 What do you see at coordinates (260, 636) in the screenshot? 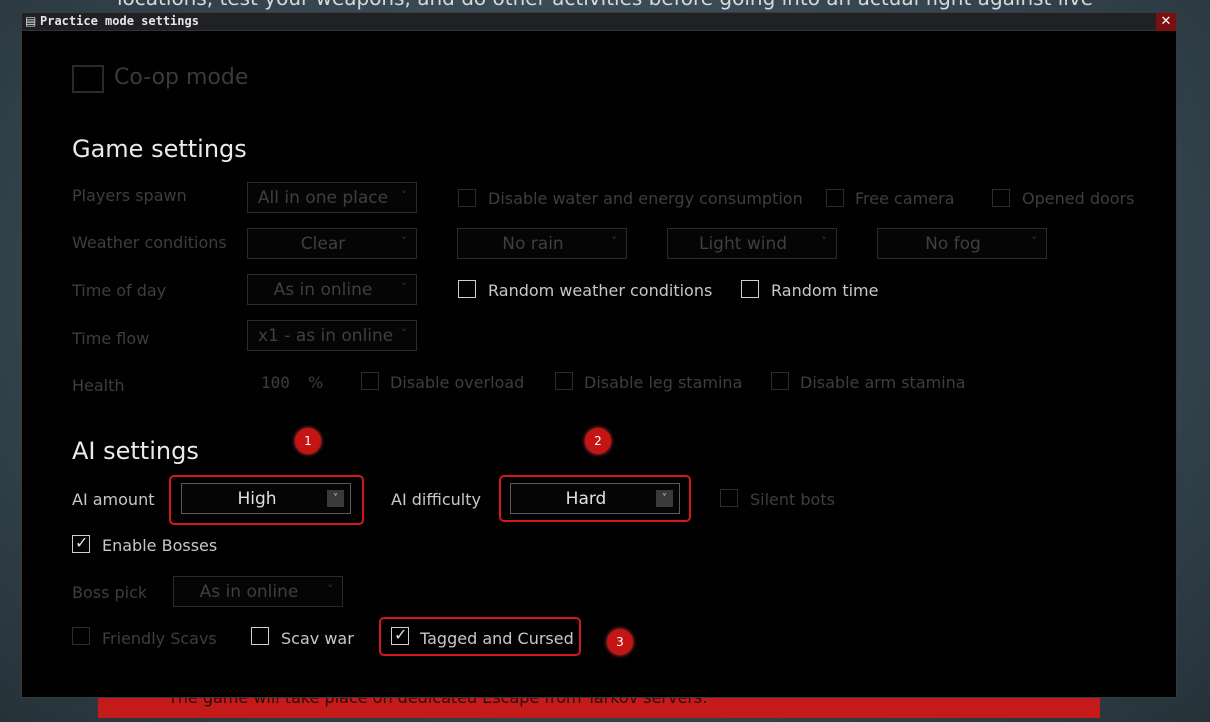
I see `scav-war-checkbox` at bounding box center [260, 636].